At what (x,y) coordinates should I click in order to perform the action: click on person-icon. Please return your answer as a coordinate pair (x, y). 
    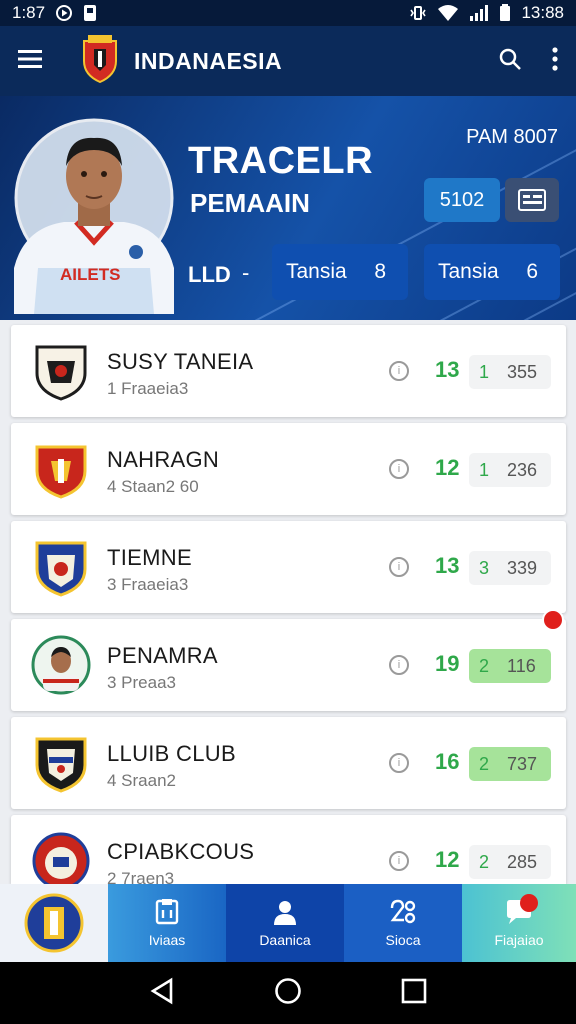
    Looking at the image, I should click on (285, 913).